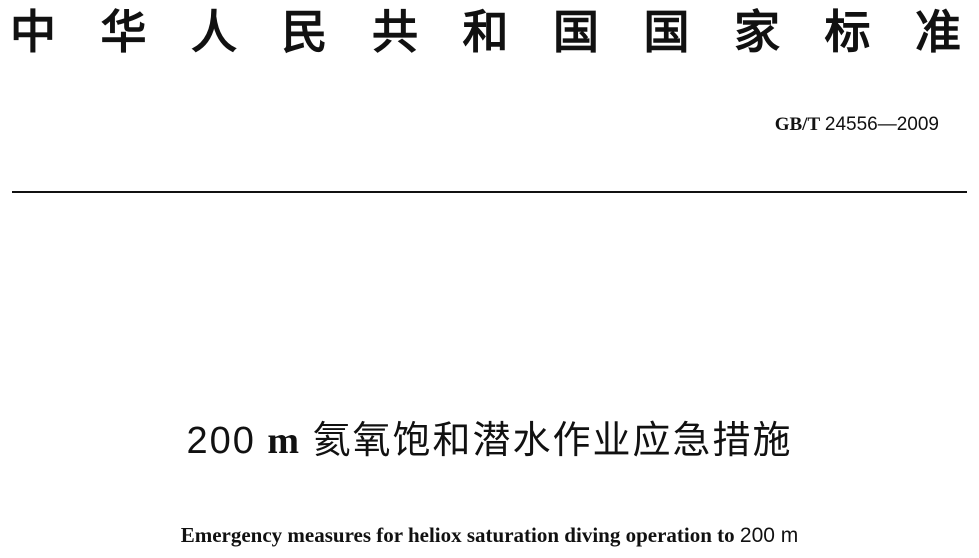 The image size is (979, 558). I want to click on standard-code: 24556—2009, so click(881, 124).